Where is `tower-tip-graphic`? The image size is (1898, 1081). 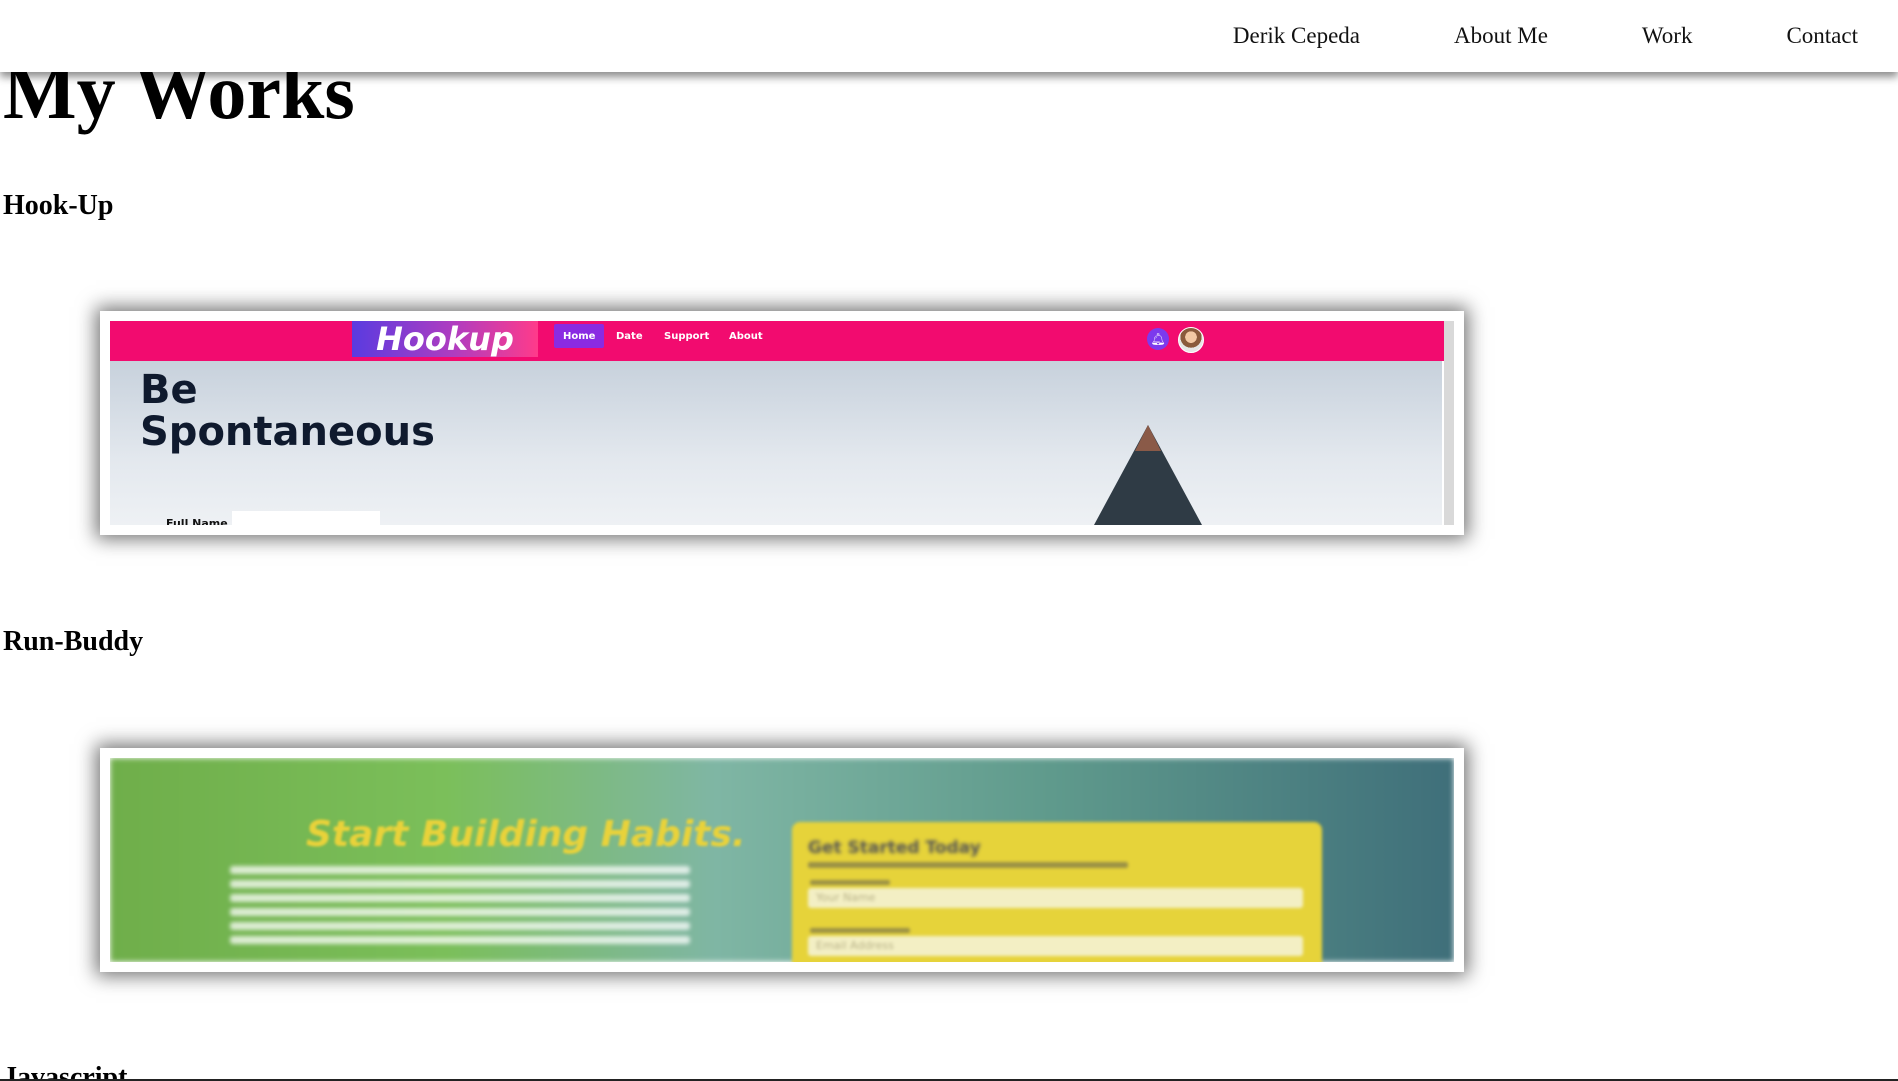
tower-tip-graphic is located at coordinates (1148, 438).